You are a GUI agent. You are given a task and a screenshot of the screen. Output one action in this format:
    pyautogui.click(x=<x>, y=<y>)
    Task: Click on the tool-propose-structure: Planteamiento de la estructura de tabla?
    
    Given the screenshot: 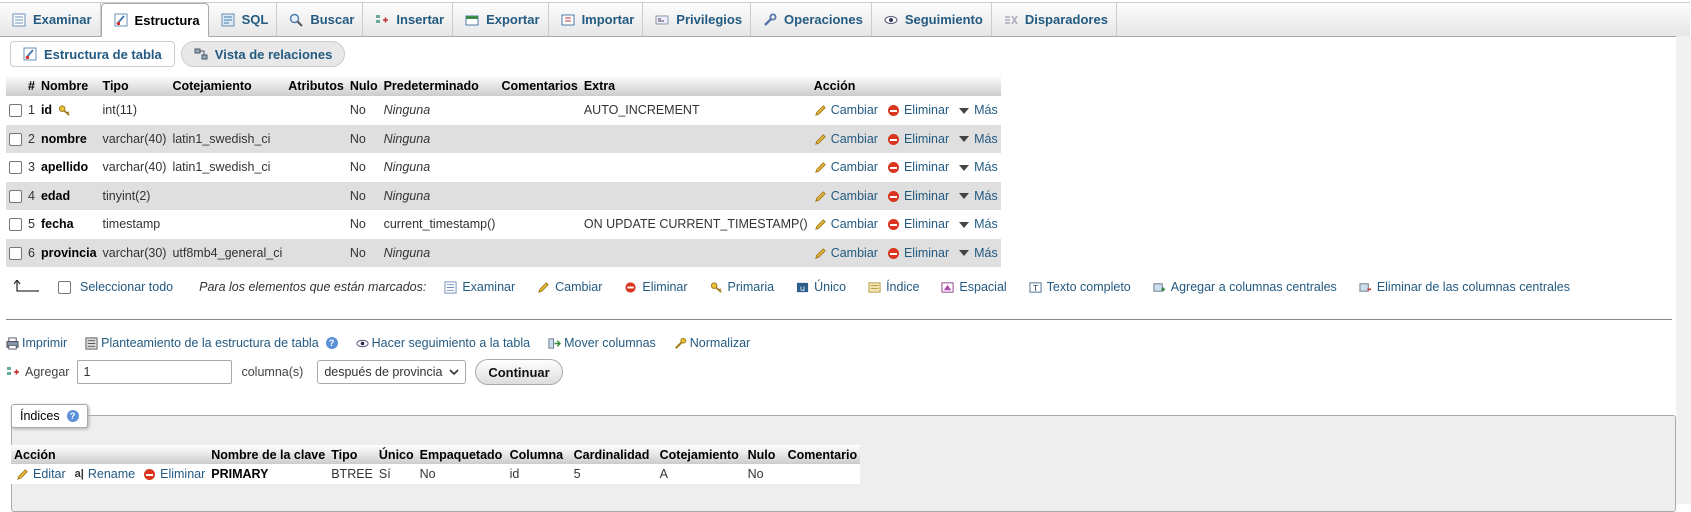 What is the action you would take?
    pyautogui.click(x=211, y=343)
    